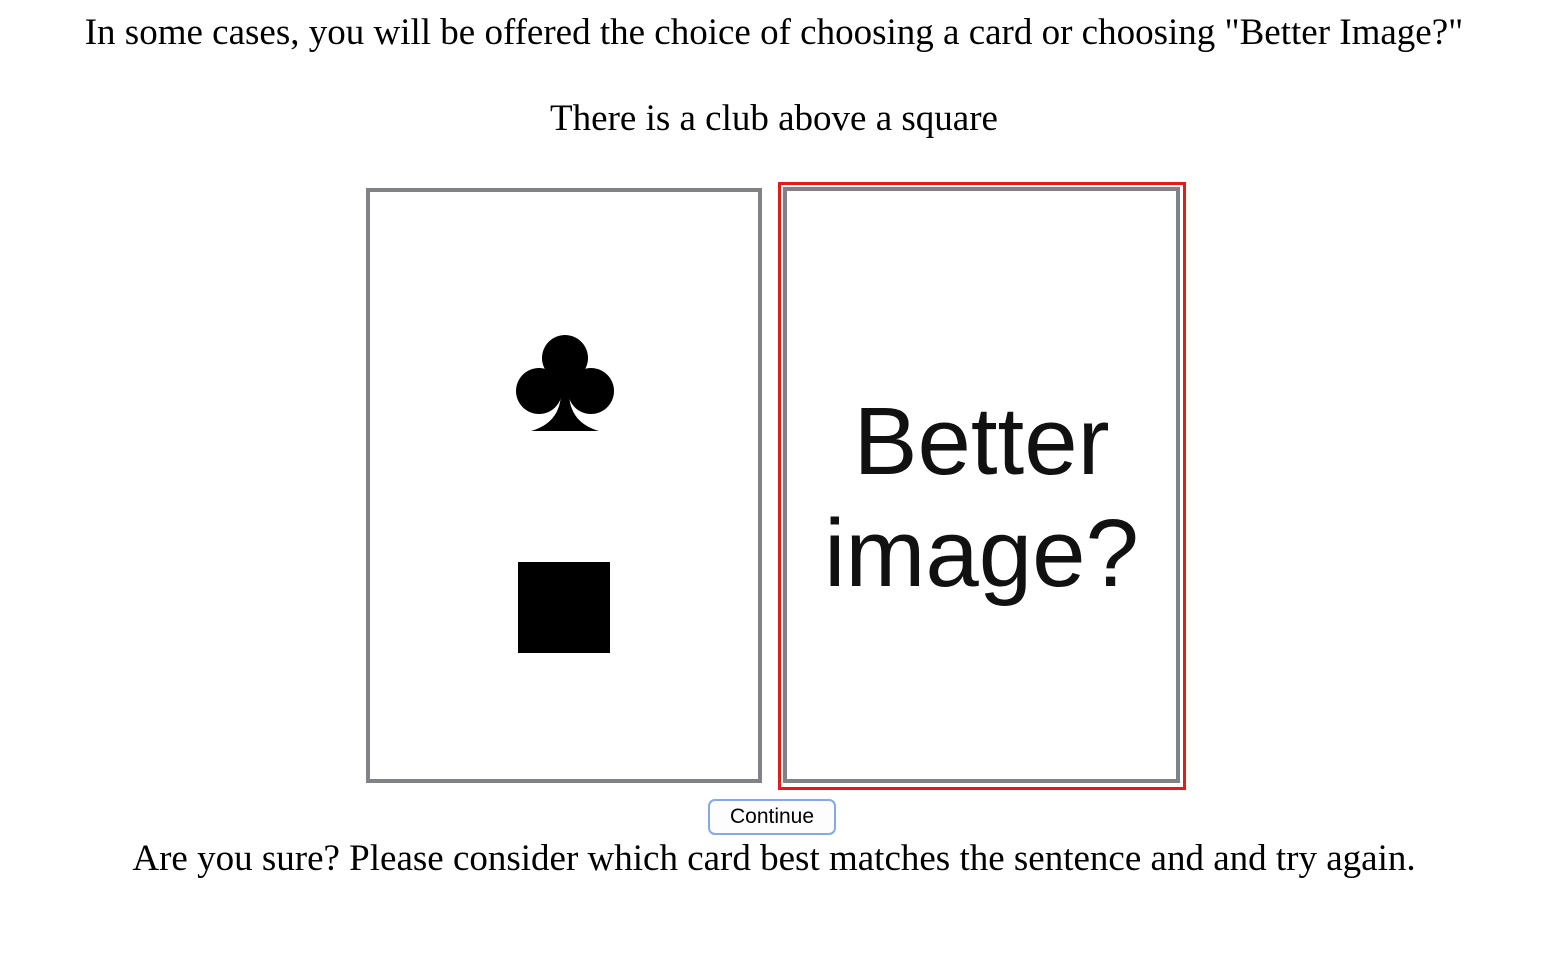 Image resolution: width=1548 pixels, height=962 pixels. Describe the element at coordinates (774, 118) in the screenshot. I see `target-sentence: There is a club above a square` at that location.